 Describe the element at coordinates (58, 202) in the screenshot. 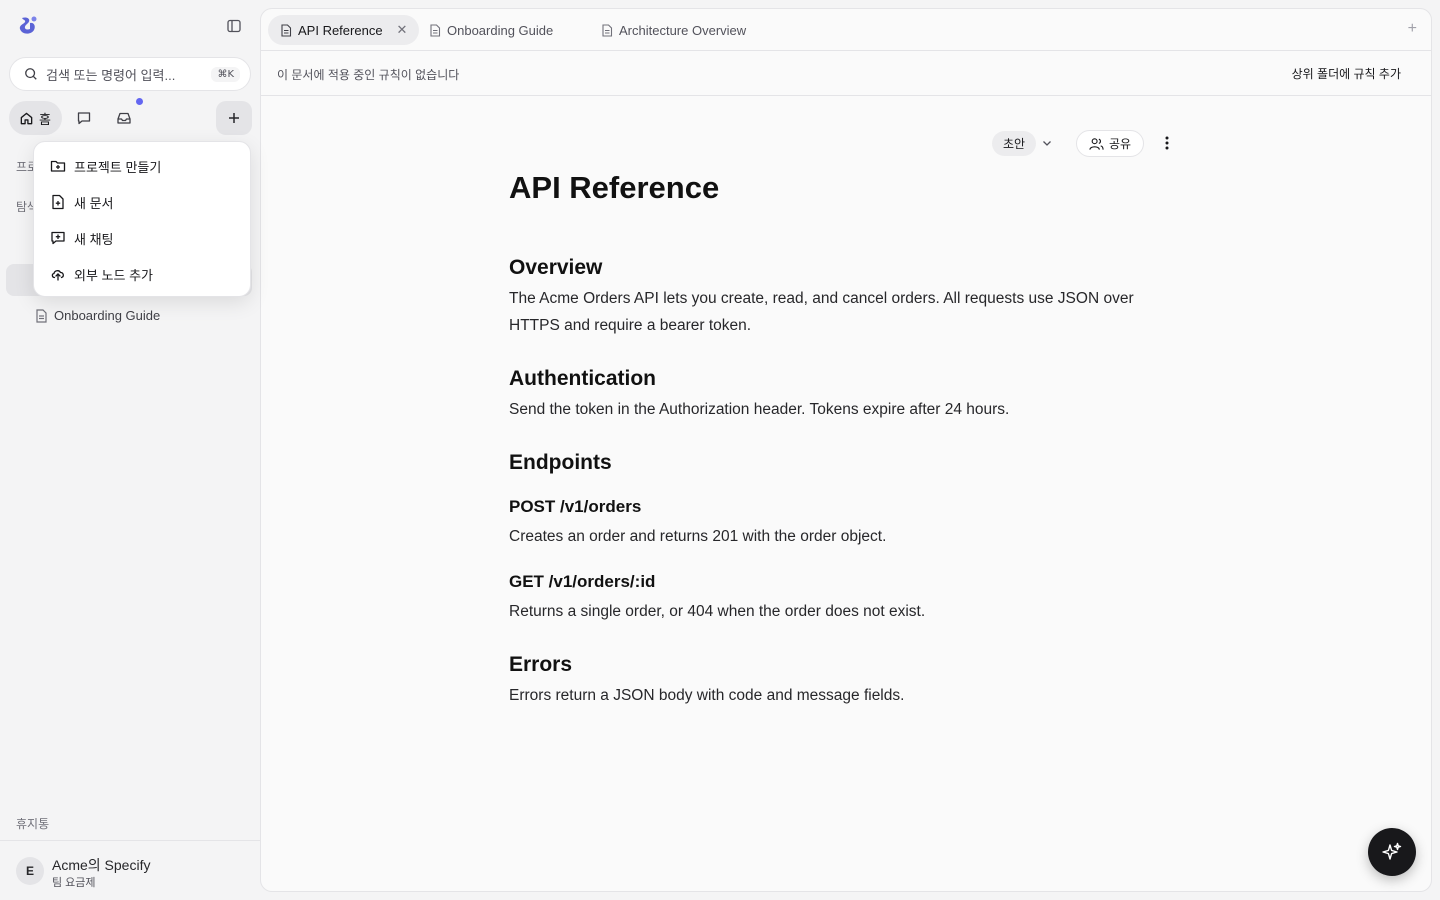

I see `file-plus-icon` at that location.